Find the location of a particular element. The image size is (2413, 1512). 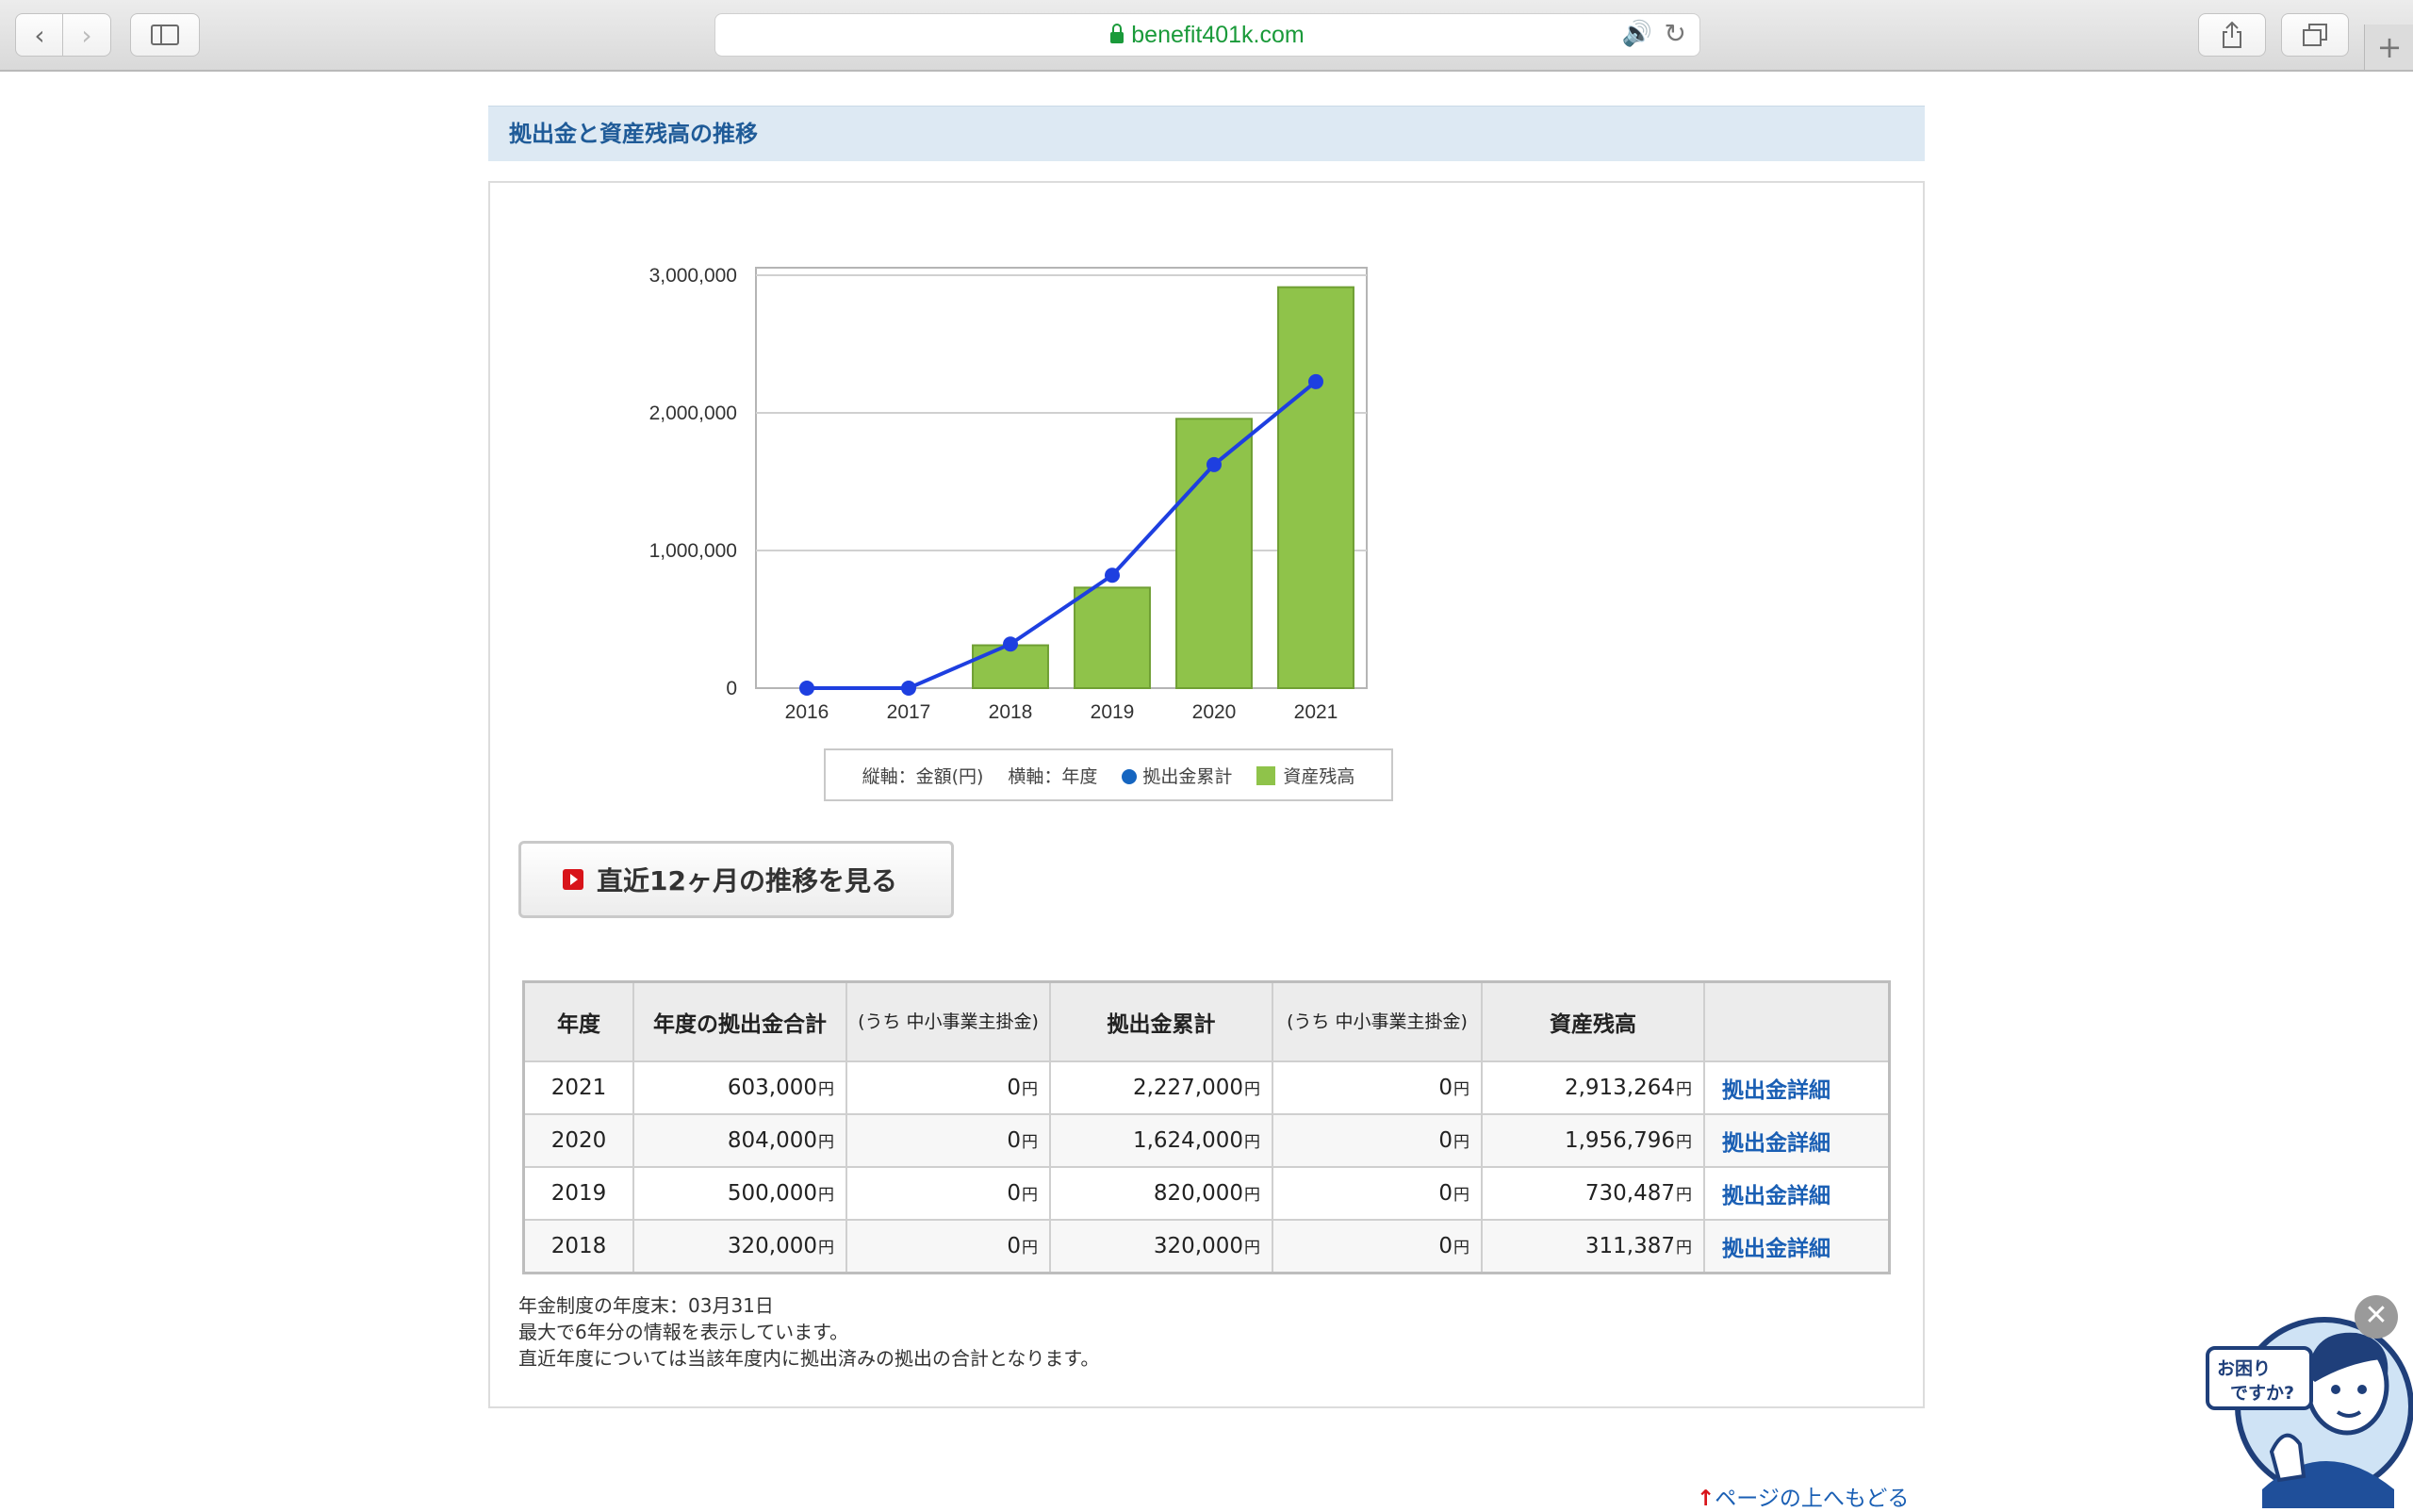

new-tab-button: + is located at coordinates (2389, 48).